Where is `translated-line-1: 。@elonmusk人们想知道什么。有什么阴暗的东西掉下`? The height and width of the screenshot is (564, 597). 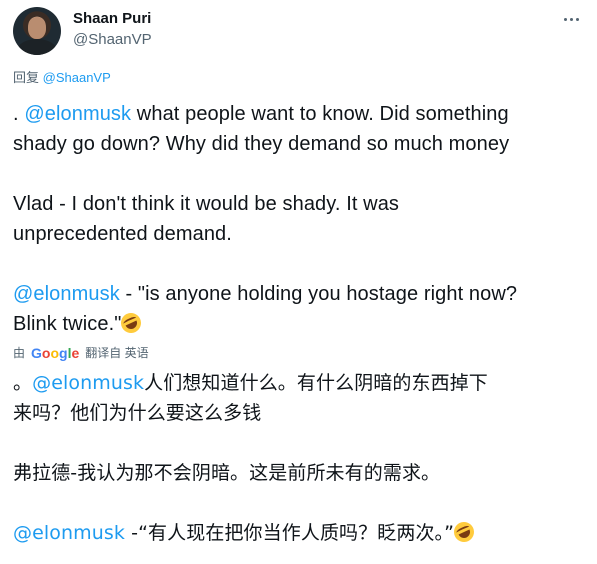
translated-line-1: 。@elonmusk人们想知道什么。有什么阴暗的东西掉下 is located at coordinates (250, 383).